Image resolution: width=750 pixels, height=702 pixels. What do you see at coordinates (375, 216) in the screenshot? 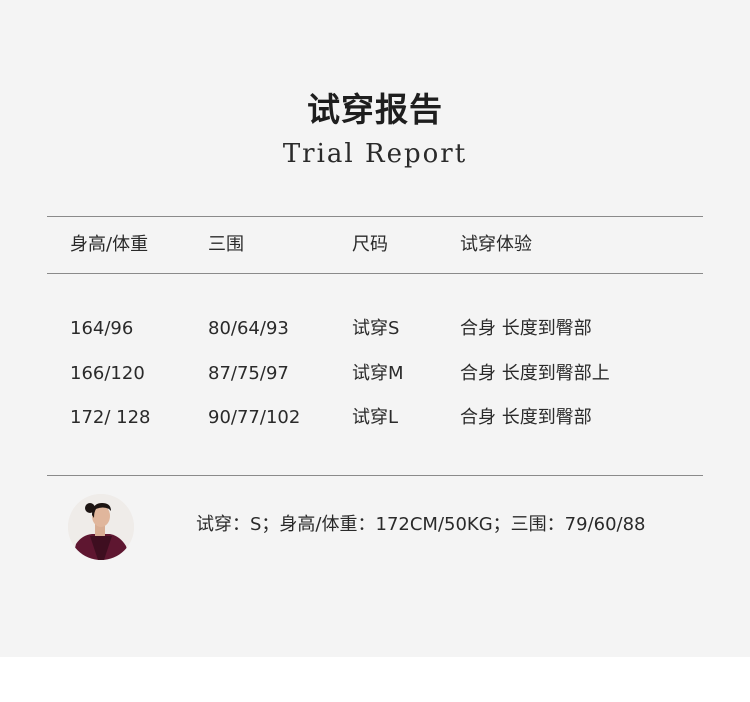
I see `table-top-divider` at bounding box center [375, 216].